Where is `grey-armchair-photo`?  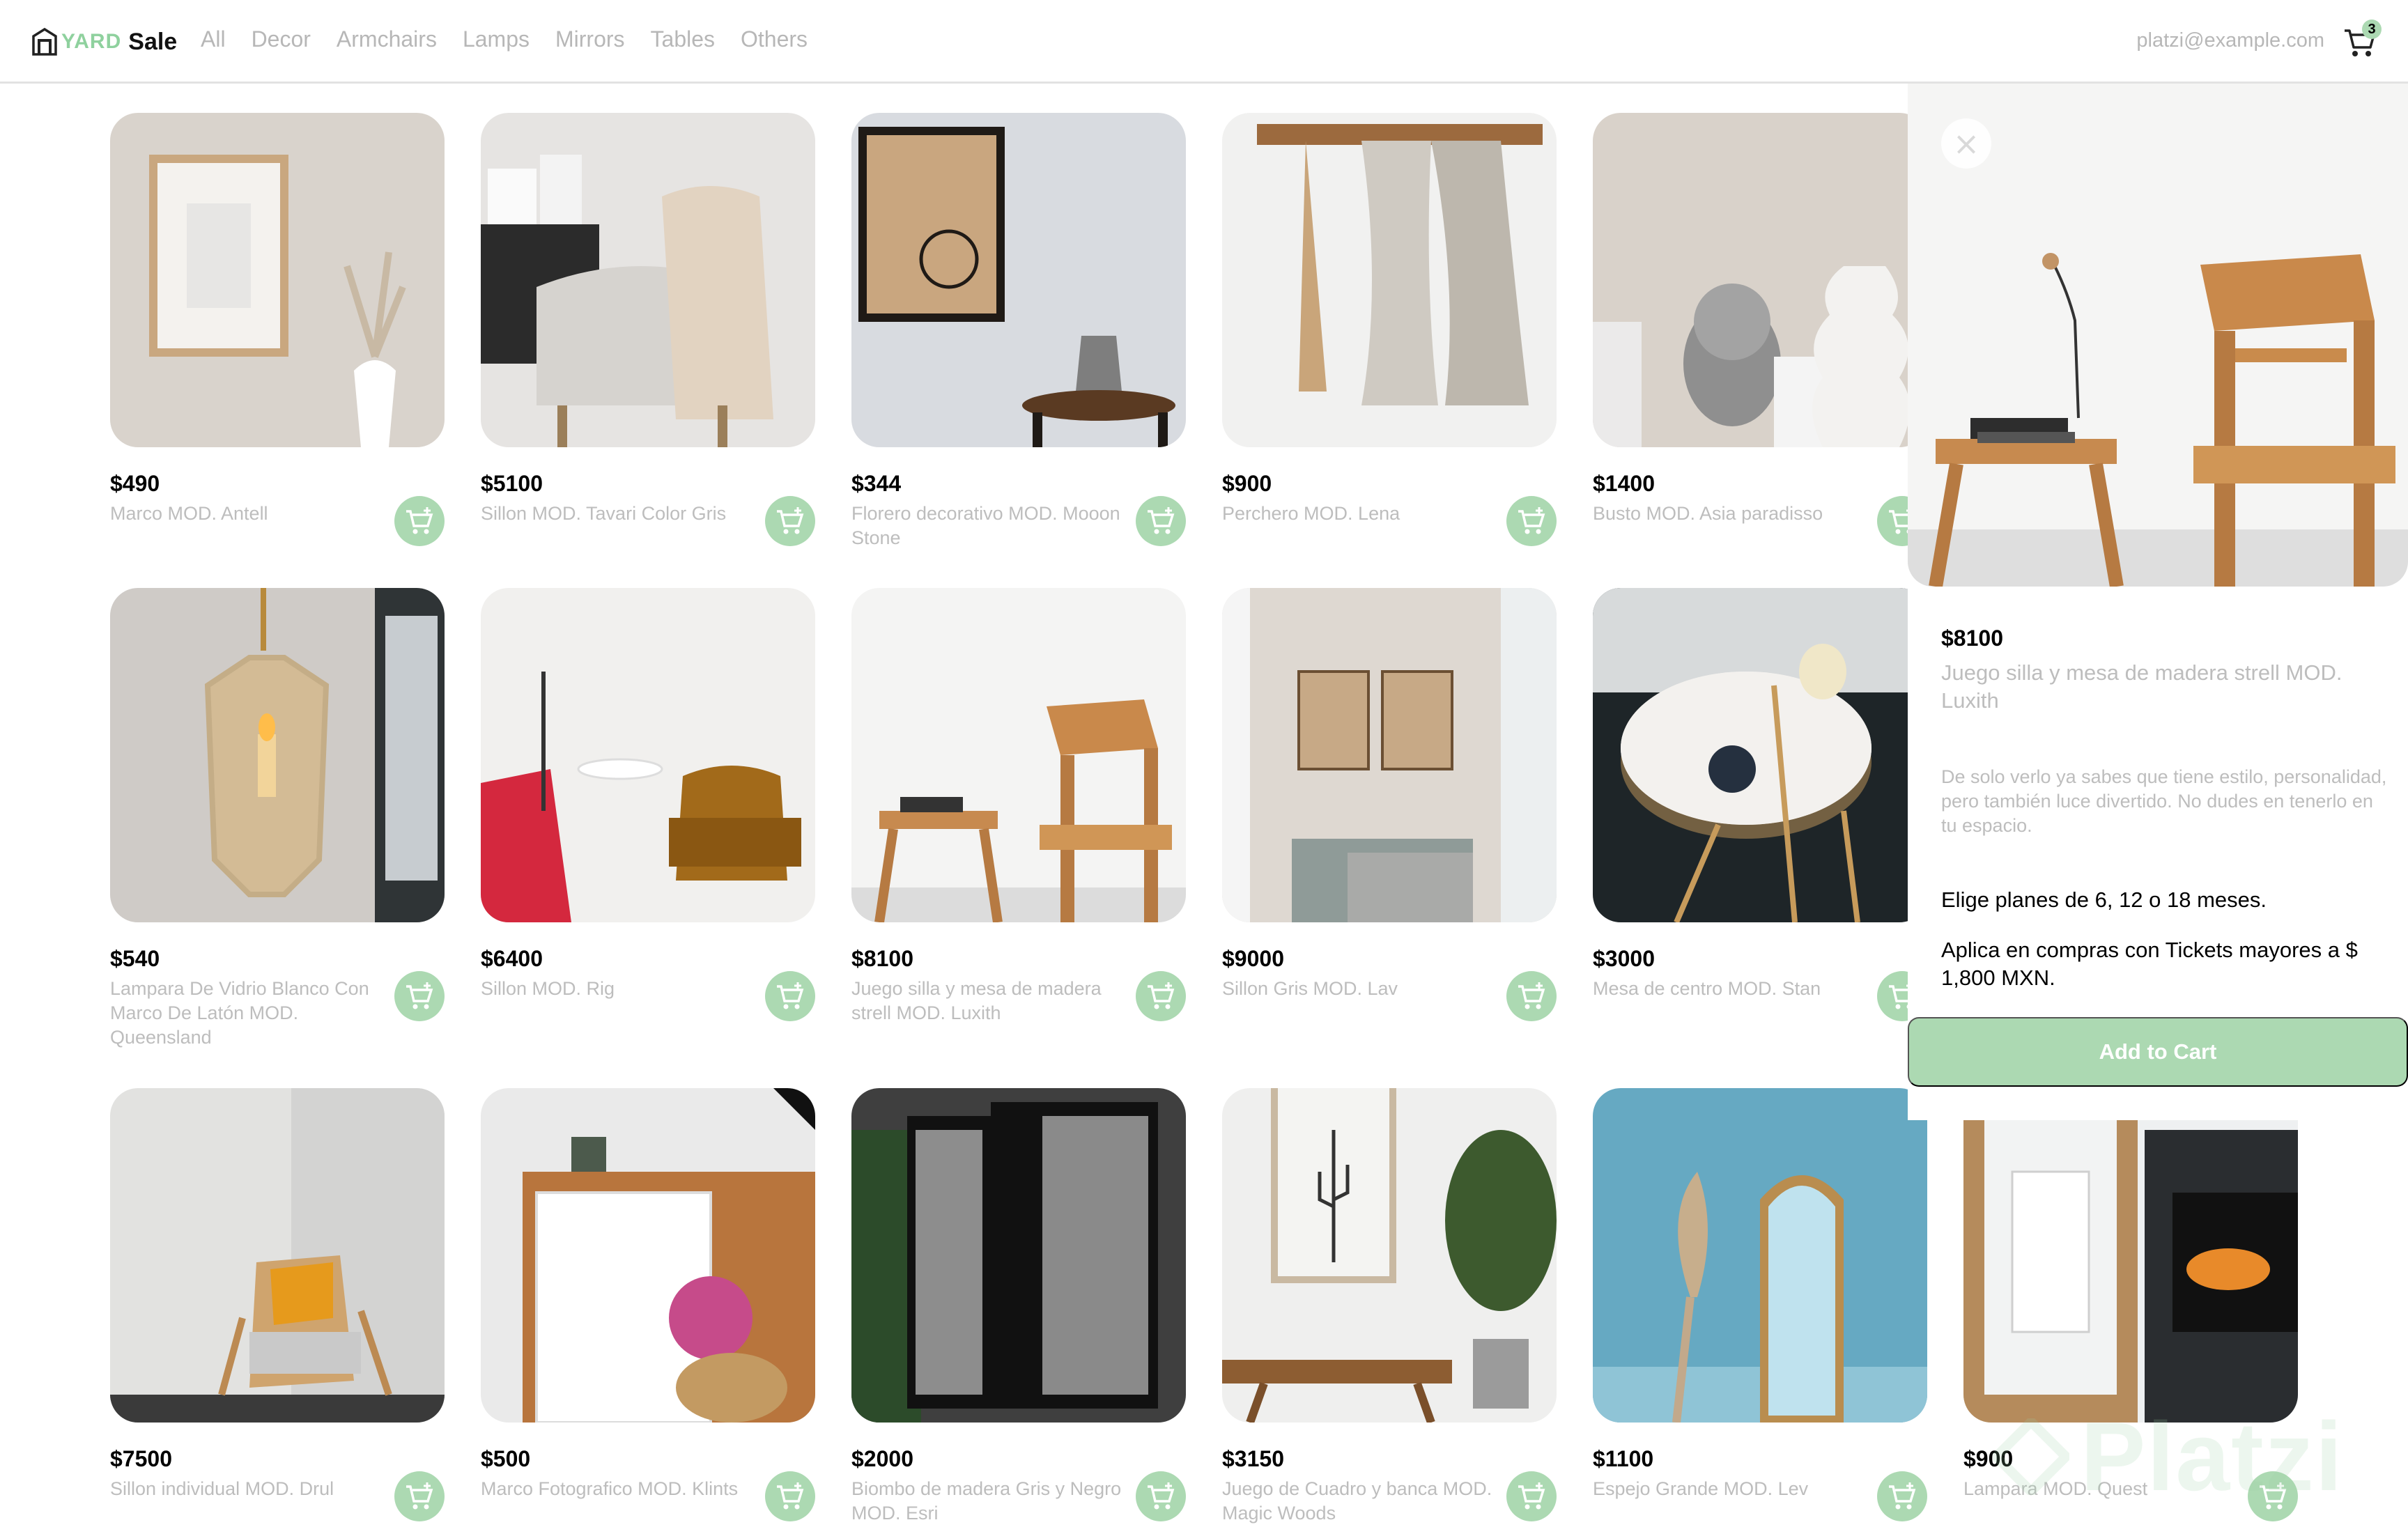
grey-armchair-photo is located at coordinates (1390, 755).